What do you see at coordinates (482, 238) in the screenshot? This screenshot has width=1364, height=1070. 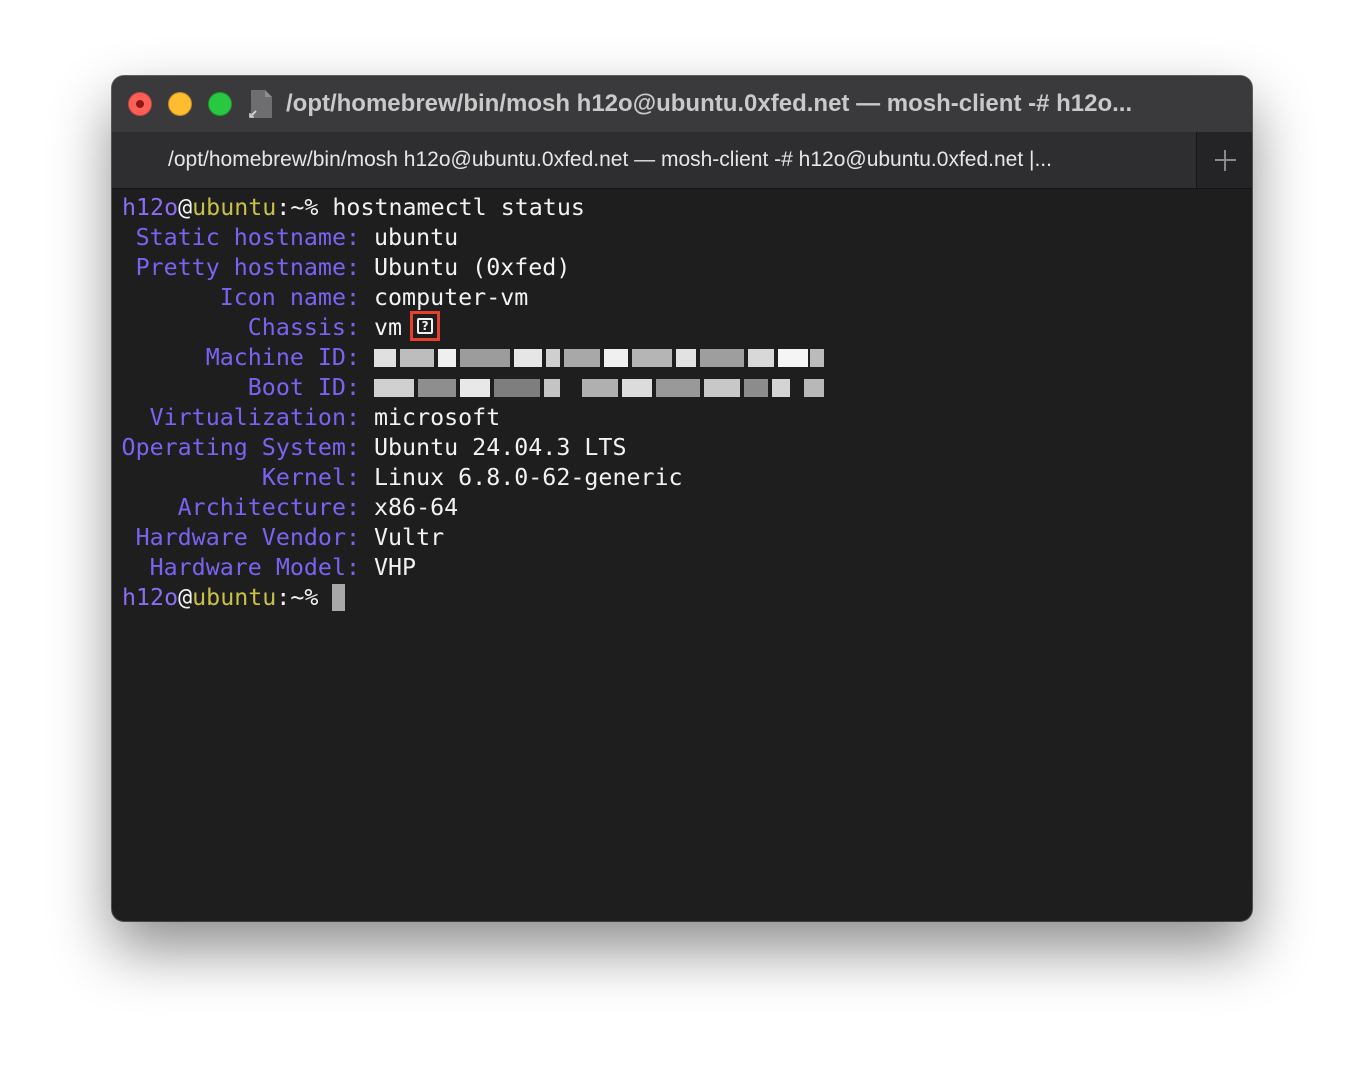 I see `output-row: Static hostname: ubuntu` at bounding box center [482, 238].